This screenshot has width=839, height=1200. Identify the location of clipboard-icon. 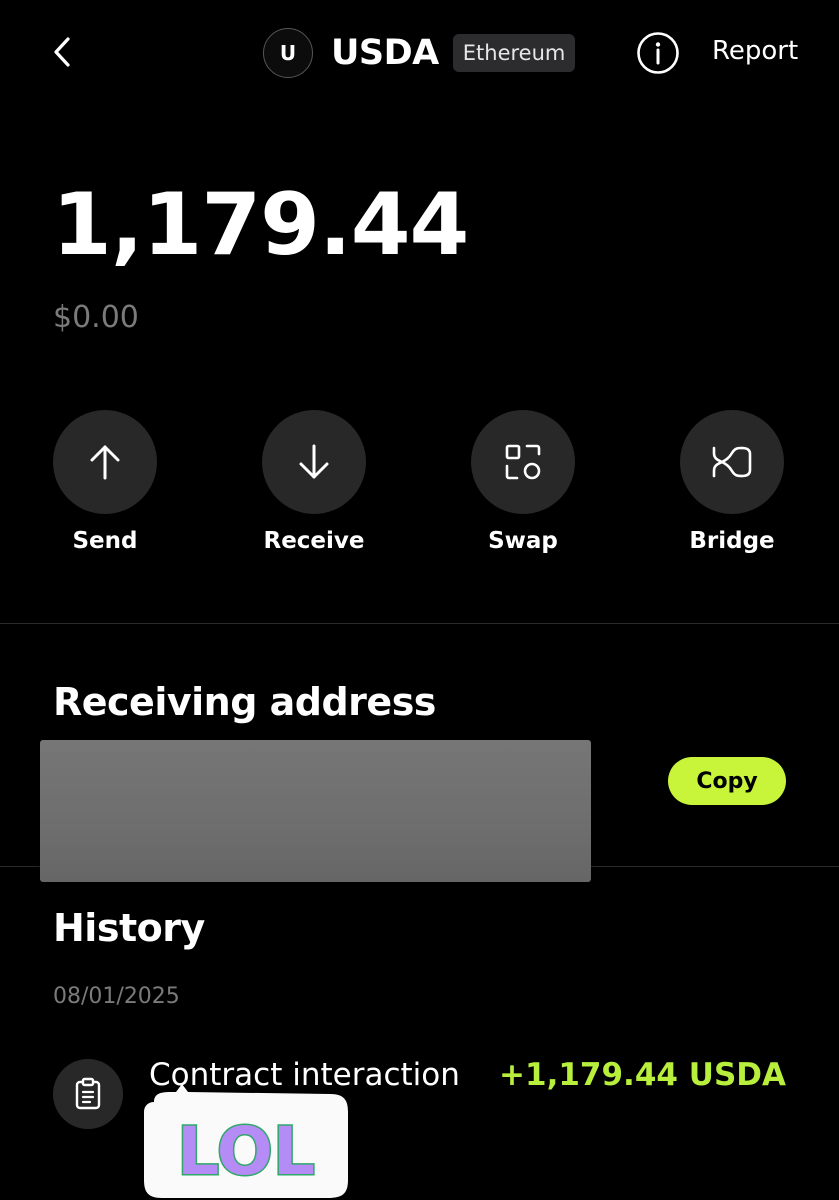
(88, 1093).